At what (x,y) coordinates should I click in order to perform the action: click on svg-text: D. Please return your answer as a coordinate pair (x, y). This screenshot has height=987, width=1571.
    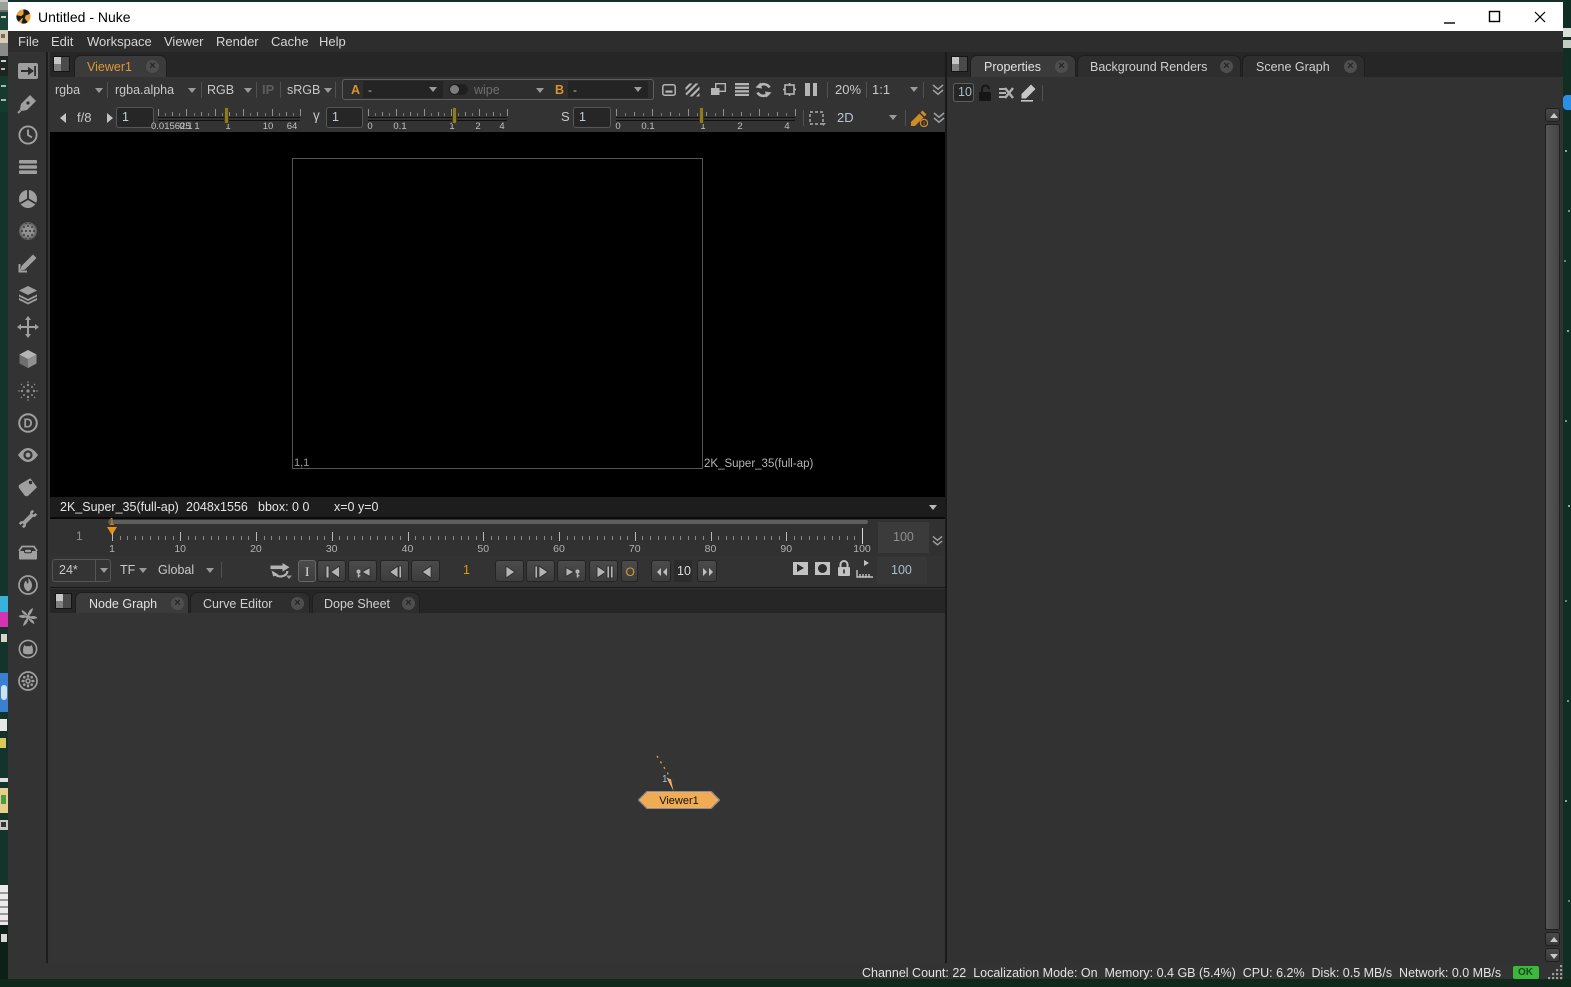
    Looking at the image, I should click on (27, 424).